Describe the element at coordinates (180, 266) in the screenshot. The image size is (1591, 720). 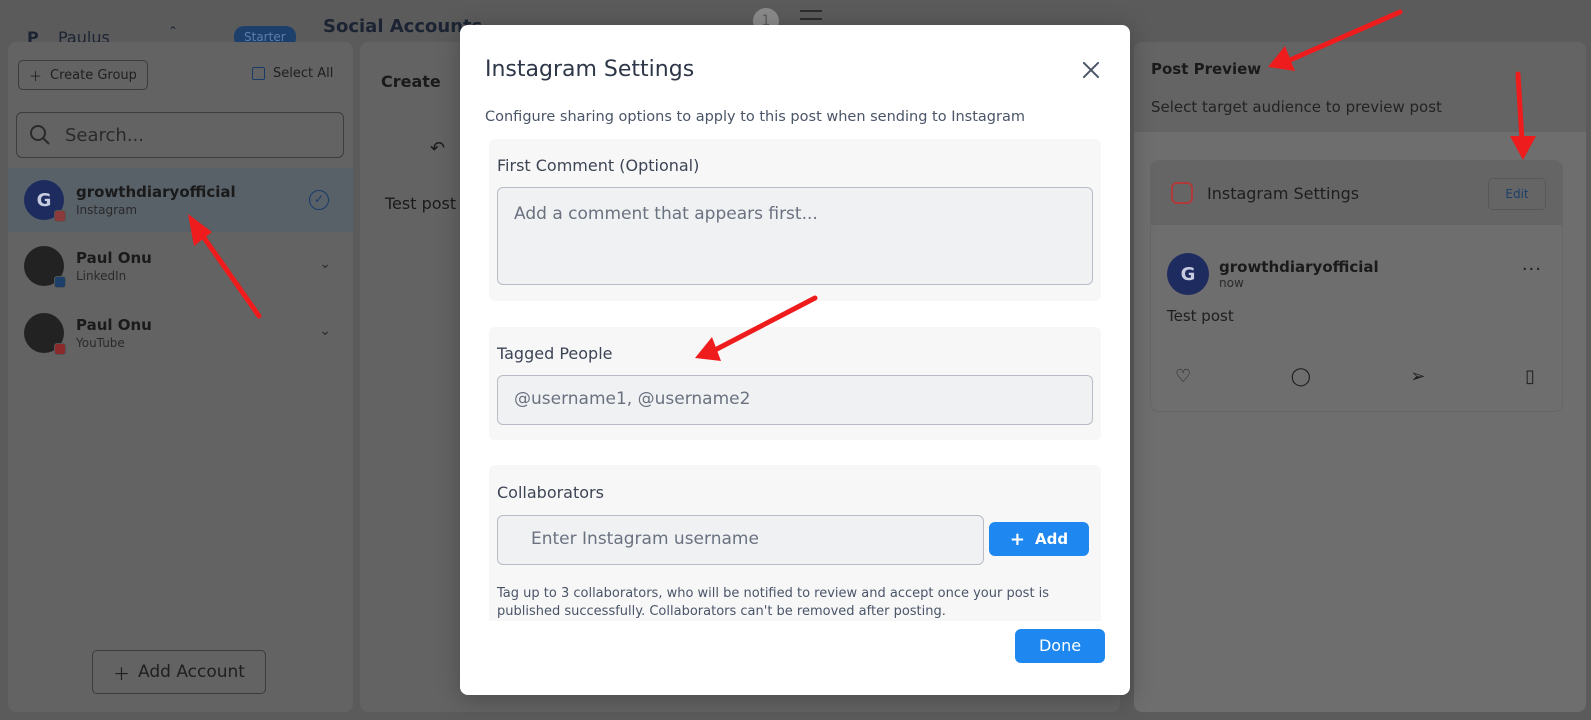
I see `account-item: Paul Onu LinkedIn ⌄` at that location.